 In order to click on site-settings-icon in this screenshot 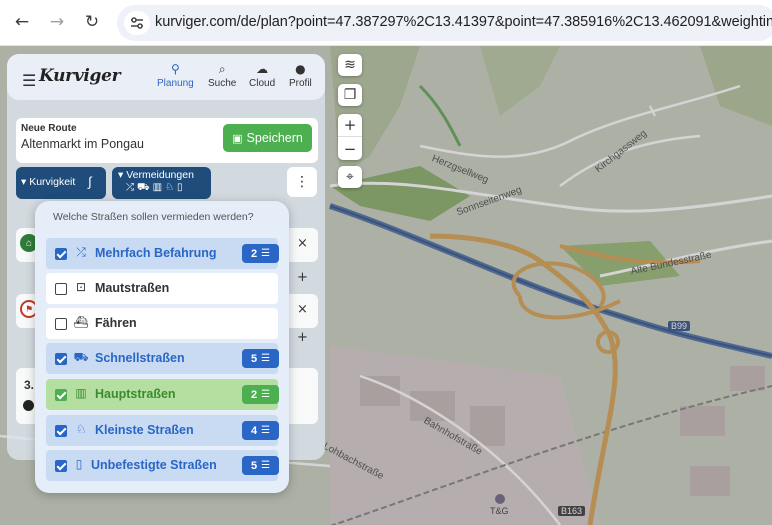, I will do `click(137, 23)`.